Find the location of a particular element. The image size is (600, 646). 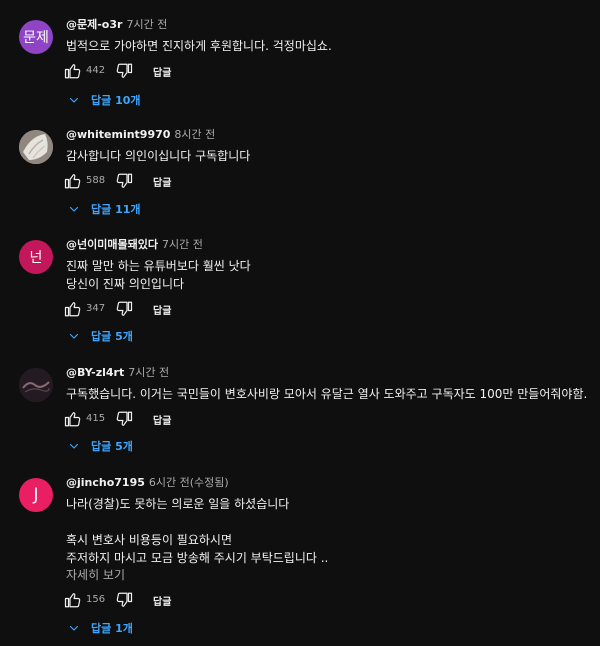

comment-author: @whitemint9970 is located at coordinates (118, 134).